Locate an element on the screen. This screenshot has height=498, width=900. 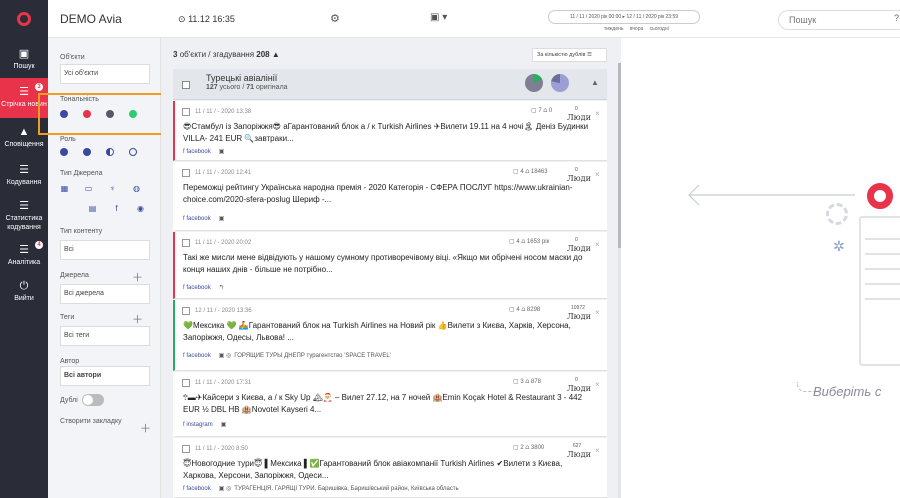
date-range-shortcuts: тиждень вчора сьогодні is located at coordinates (636, 29).